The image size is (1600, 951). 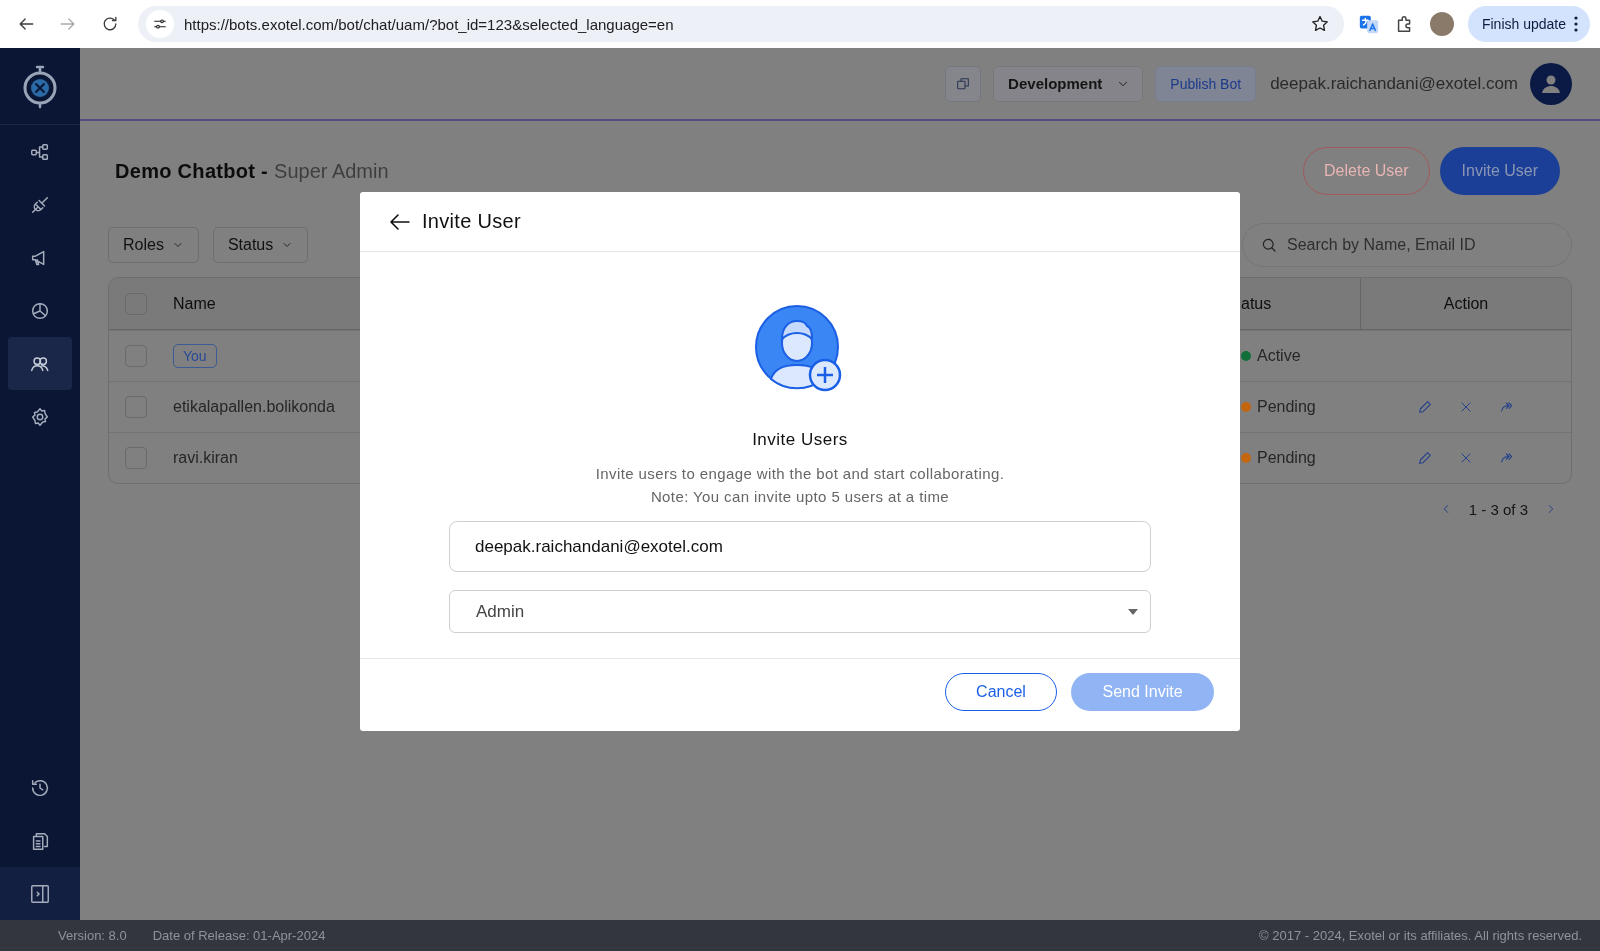 What do you see at coordinates (1279, 356) in the screenshot?
I see `status-text: Active` at bounding box center [1279, 356].